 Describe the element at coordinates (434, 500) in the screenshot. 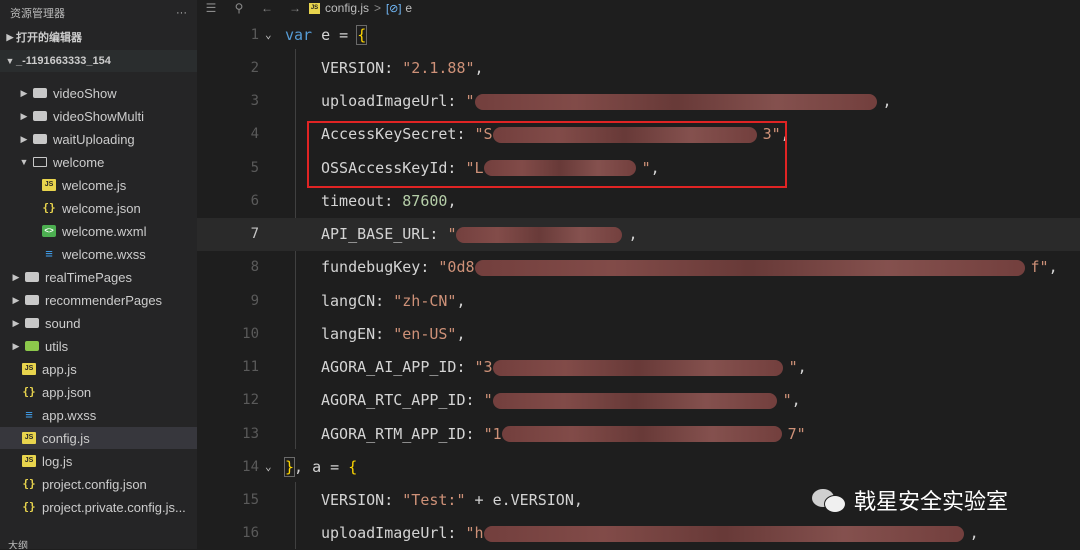

I see `property-value: "Test:"` at that location.